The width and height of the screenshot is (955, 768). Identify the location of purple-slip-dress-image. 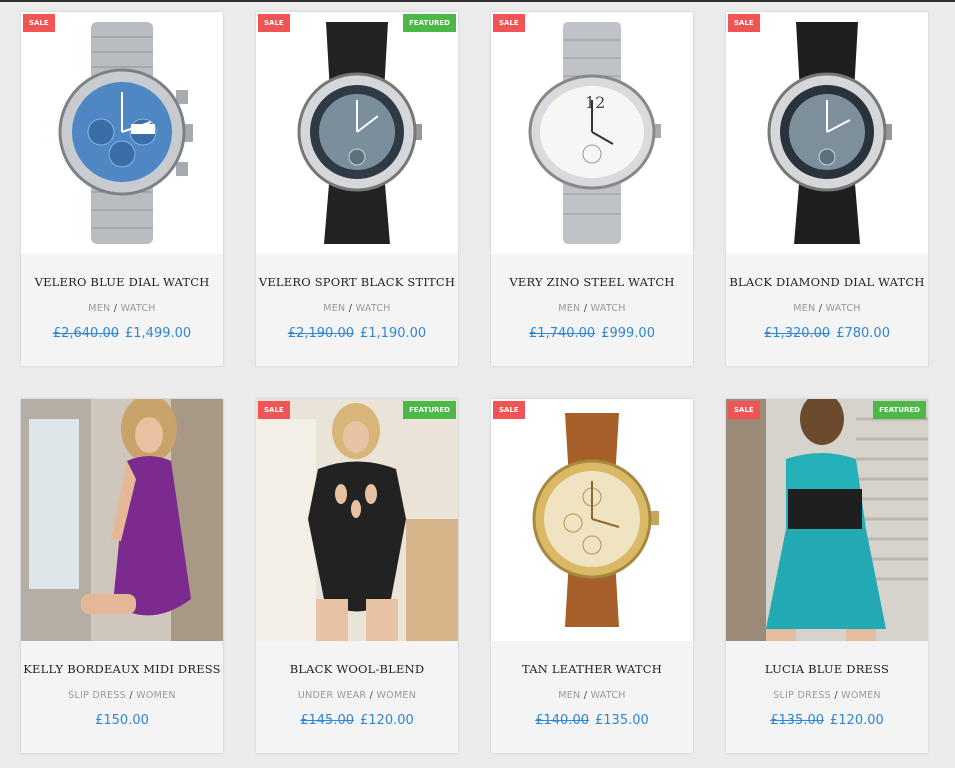
(122, 520).